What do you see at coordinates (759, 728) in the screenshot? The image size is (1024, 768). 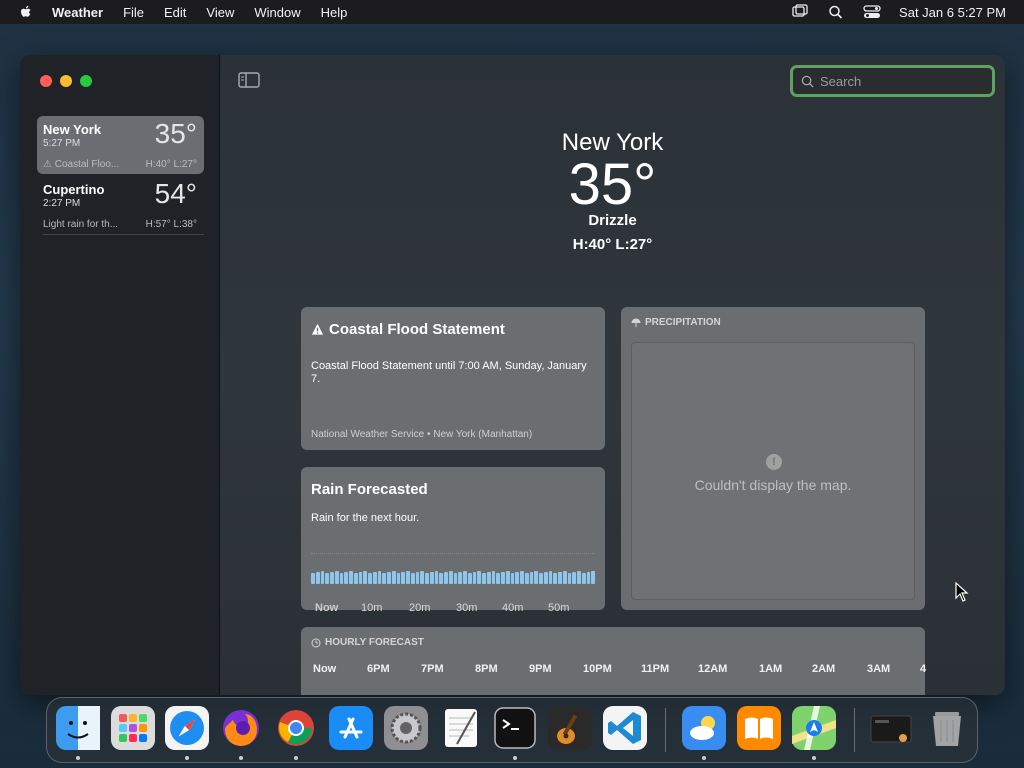 I see `books-icon` at bounding box center [759, 728].